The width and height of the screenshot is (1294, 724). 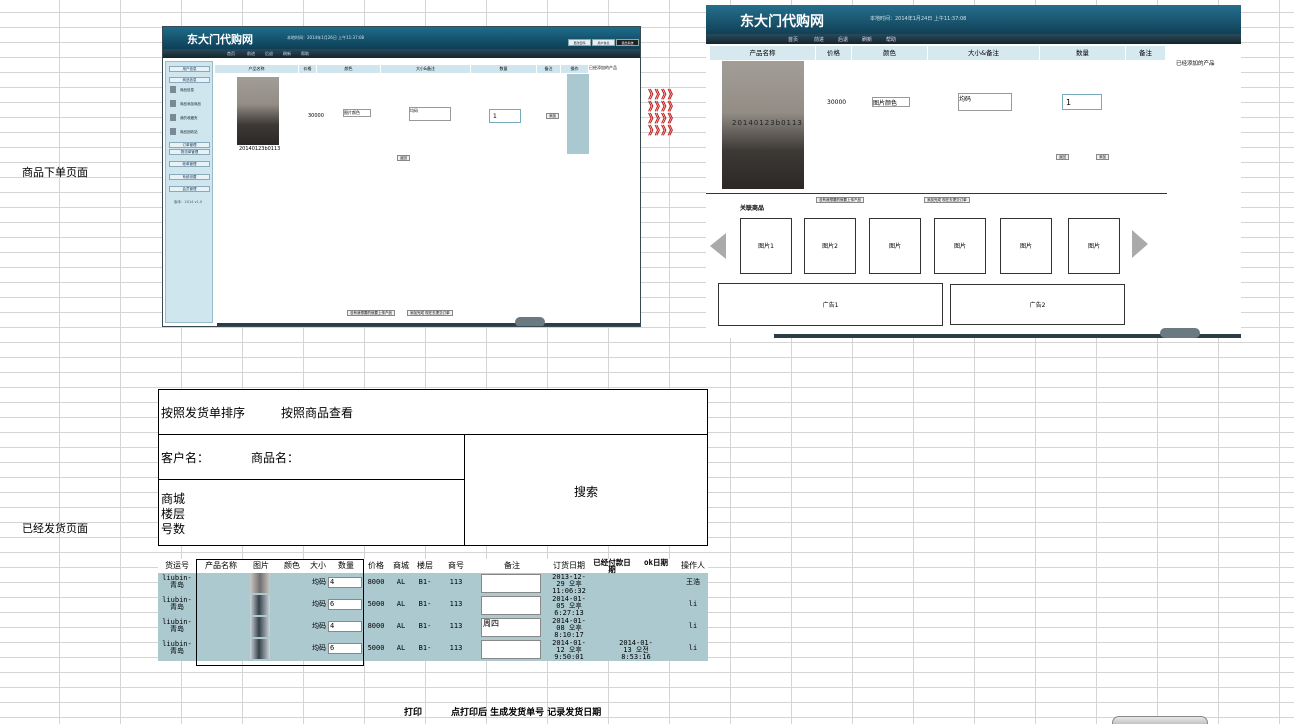 I want to click on related-pic-6: 图片, so click(x=1094, y=246).